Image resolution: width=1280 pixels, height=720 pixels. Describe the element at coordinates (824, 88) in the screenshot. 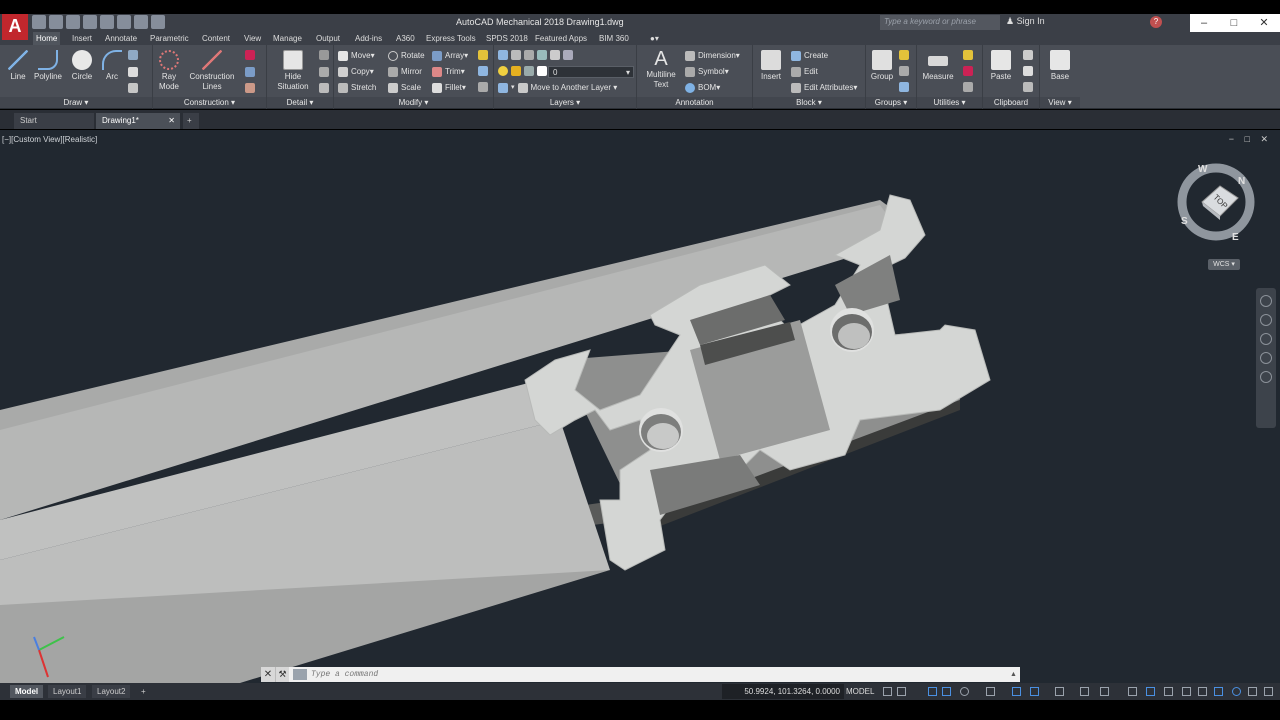

I see `edit-attributes-button: Edit Attributes ▾` at that location.